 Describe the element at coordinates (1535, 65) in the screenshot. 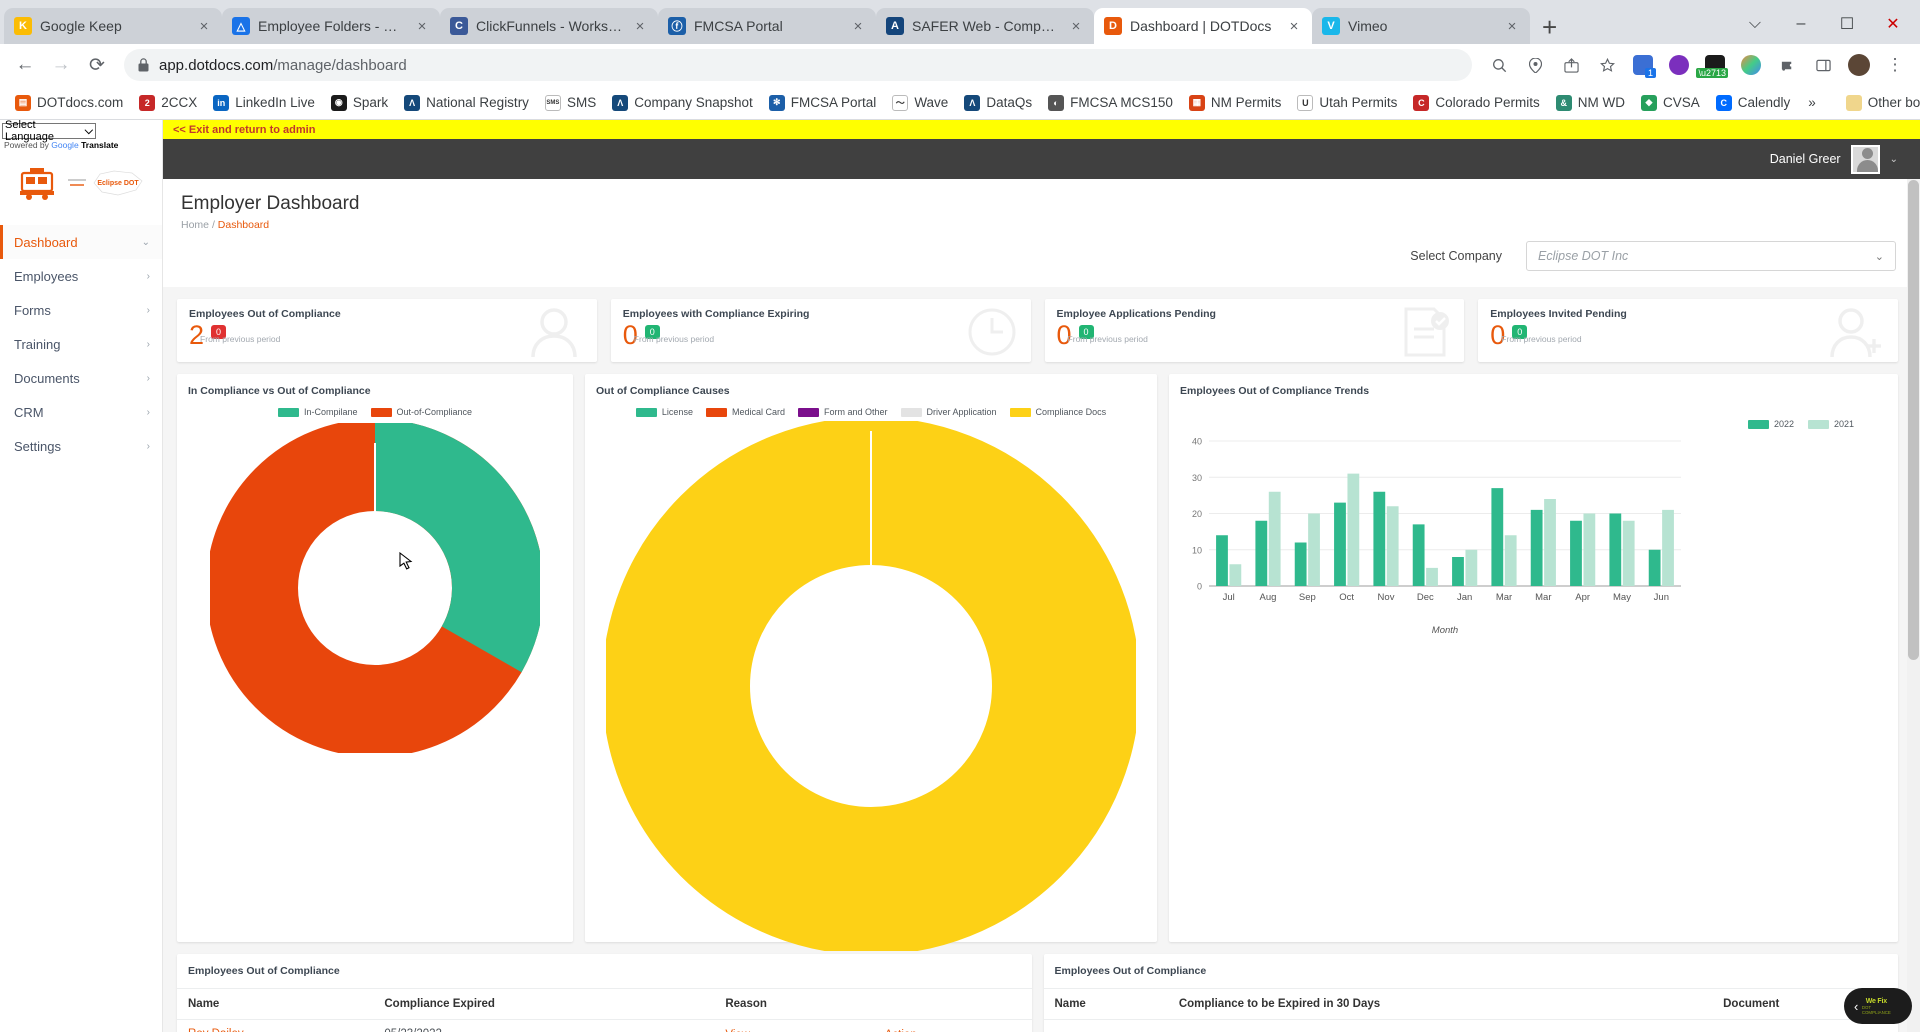

I see `location-icon` at that location.